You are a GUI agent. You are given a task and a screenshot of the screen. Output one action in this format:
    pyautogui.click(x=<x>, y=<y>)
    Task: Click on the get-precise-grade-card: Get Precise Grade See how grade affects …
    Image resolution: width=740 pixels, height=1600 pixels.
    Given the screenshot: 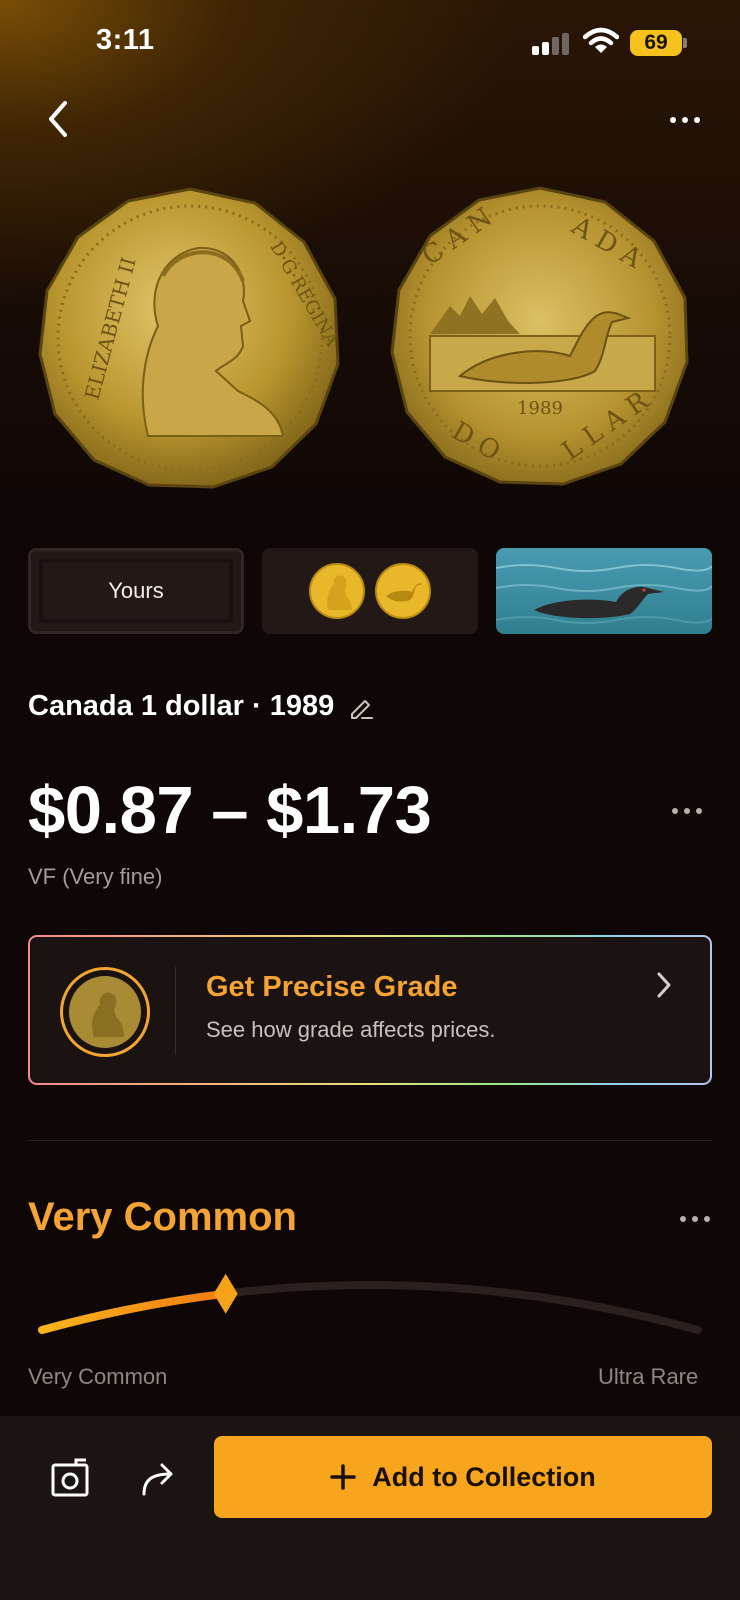 What is the action you would take?
    pyautogui.click(x=370, y=1010)
    